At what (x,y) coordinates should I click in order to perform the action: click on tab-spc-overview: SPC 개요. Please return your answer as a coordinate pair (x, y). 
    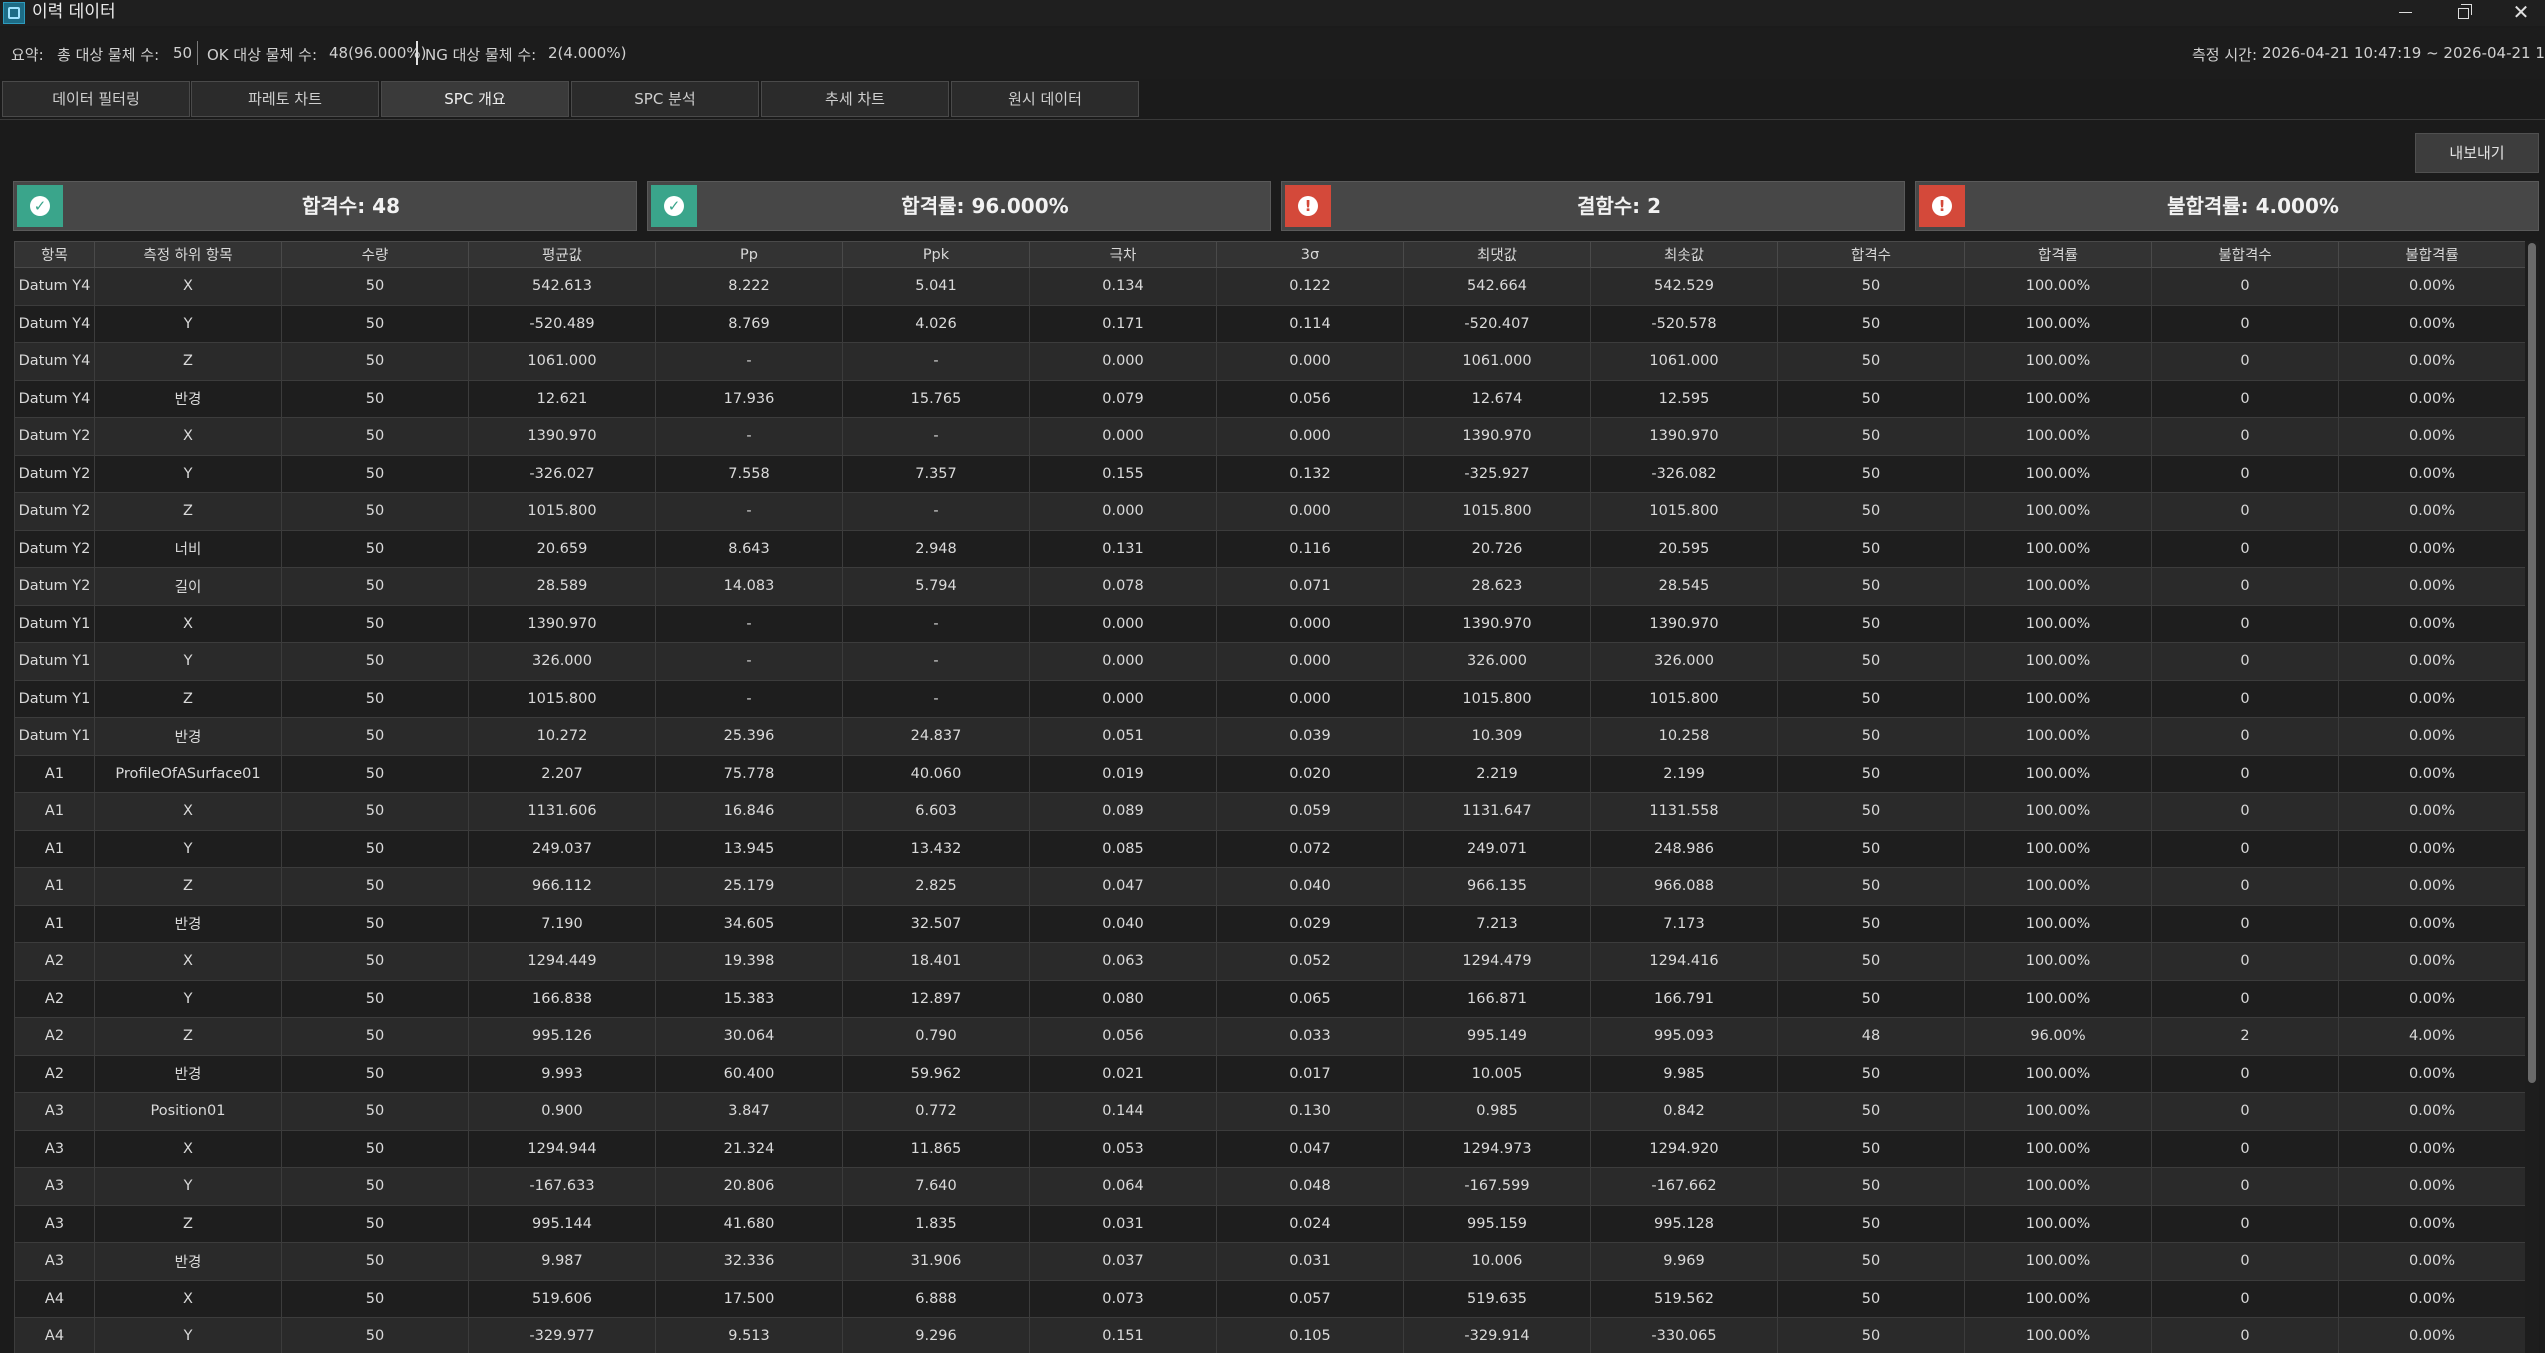
    Looking at the image, I should click on (475, 99).